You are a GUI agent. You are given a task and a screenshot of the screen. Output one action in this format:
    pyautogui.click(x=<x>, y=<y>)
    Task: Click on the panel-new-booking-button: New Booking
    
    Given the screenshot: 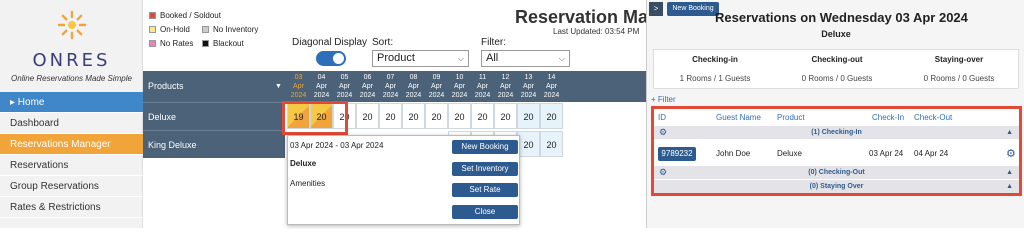 What is the action you would take?
    pyautogui.click(x=693, y=9)
    